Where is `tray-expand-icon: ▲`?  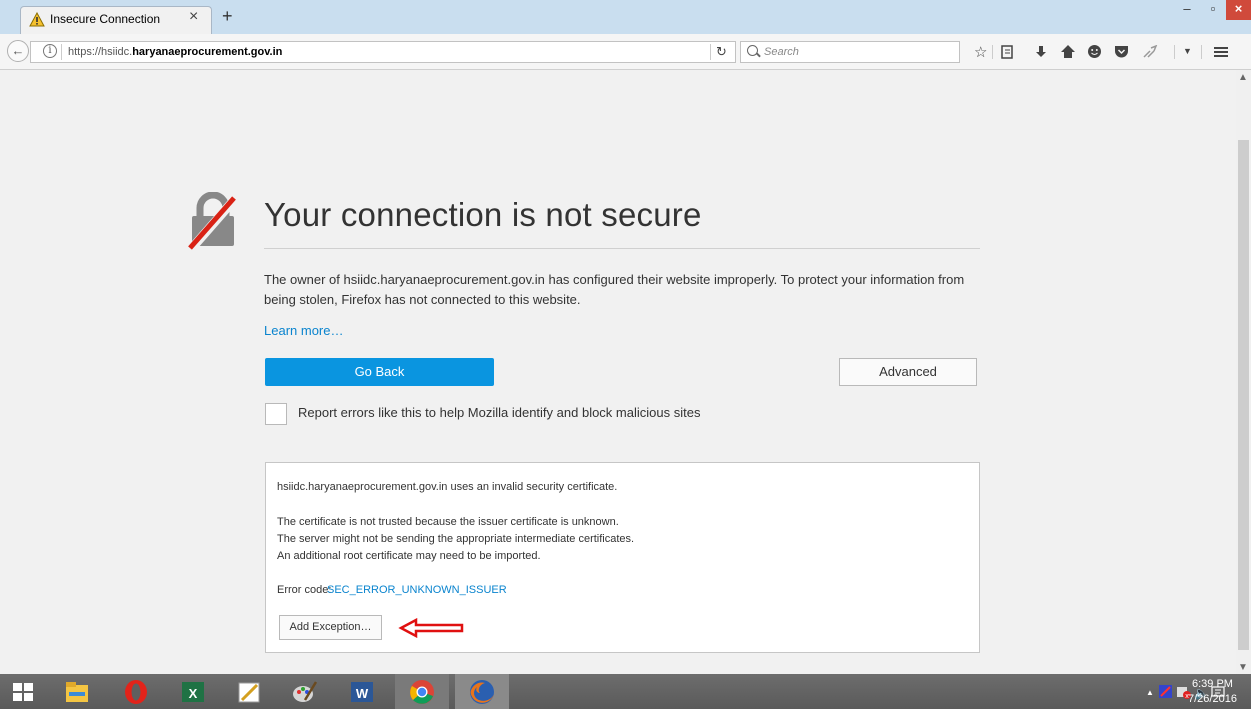
tray-expand-icon: ▲ is located at coordinates (1150, 692).